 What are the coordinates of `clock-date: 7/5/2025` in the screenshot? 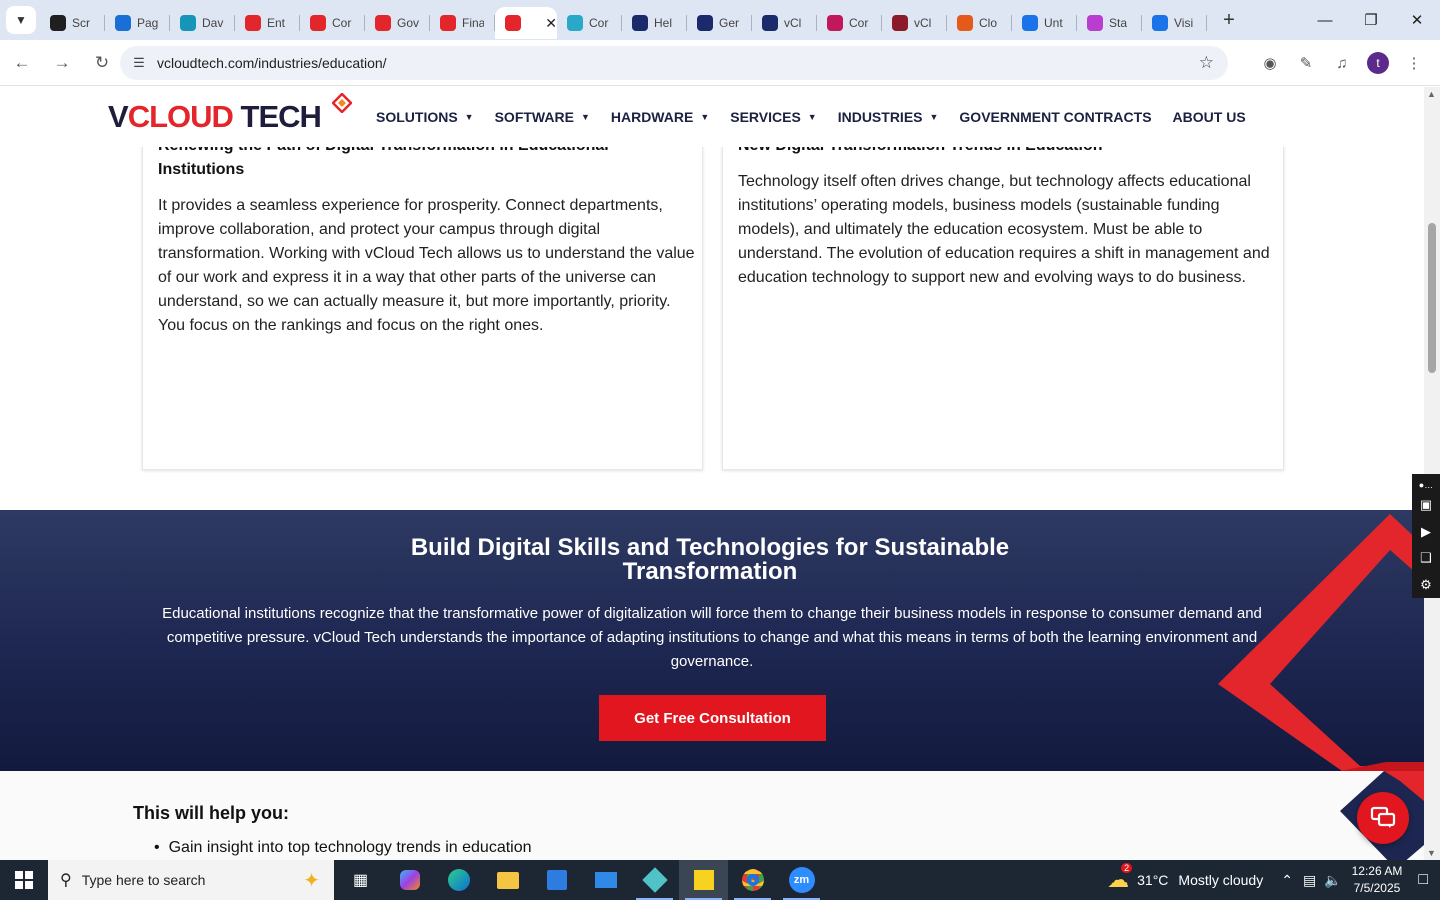 It's located at (1377, 888).